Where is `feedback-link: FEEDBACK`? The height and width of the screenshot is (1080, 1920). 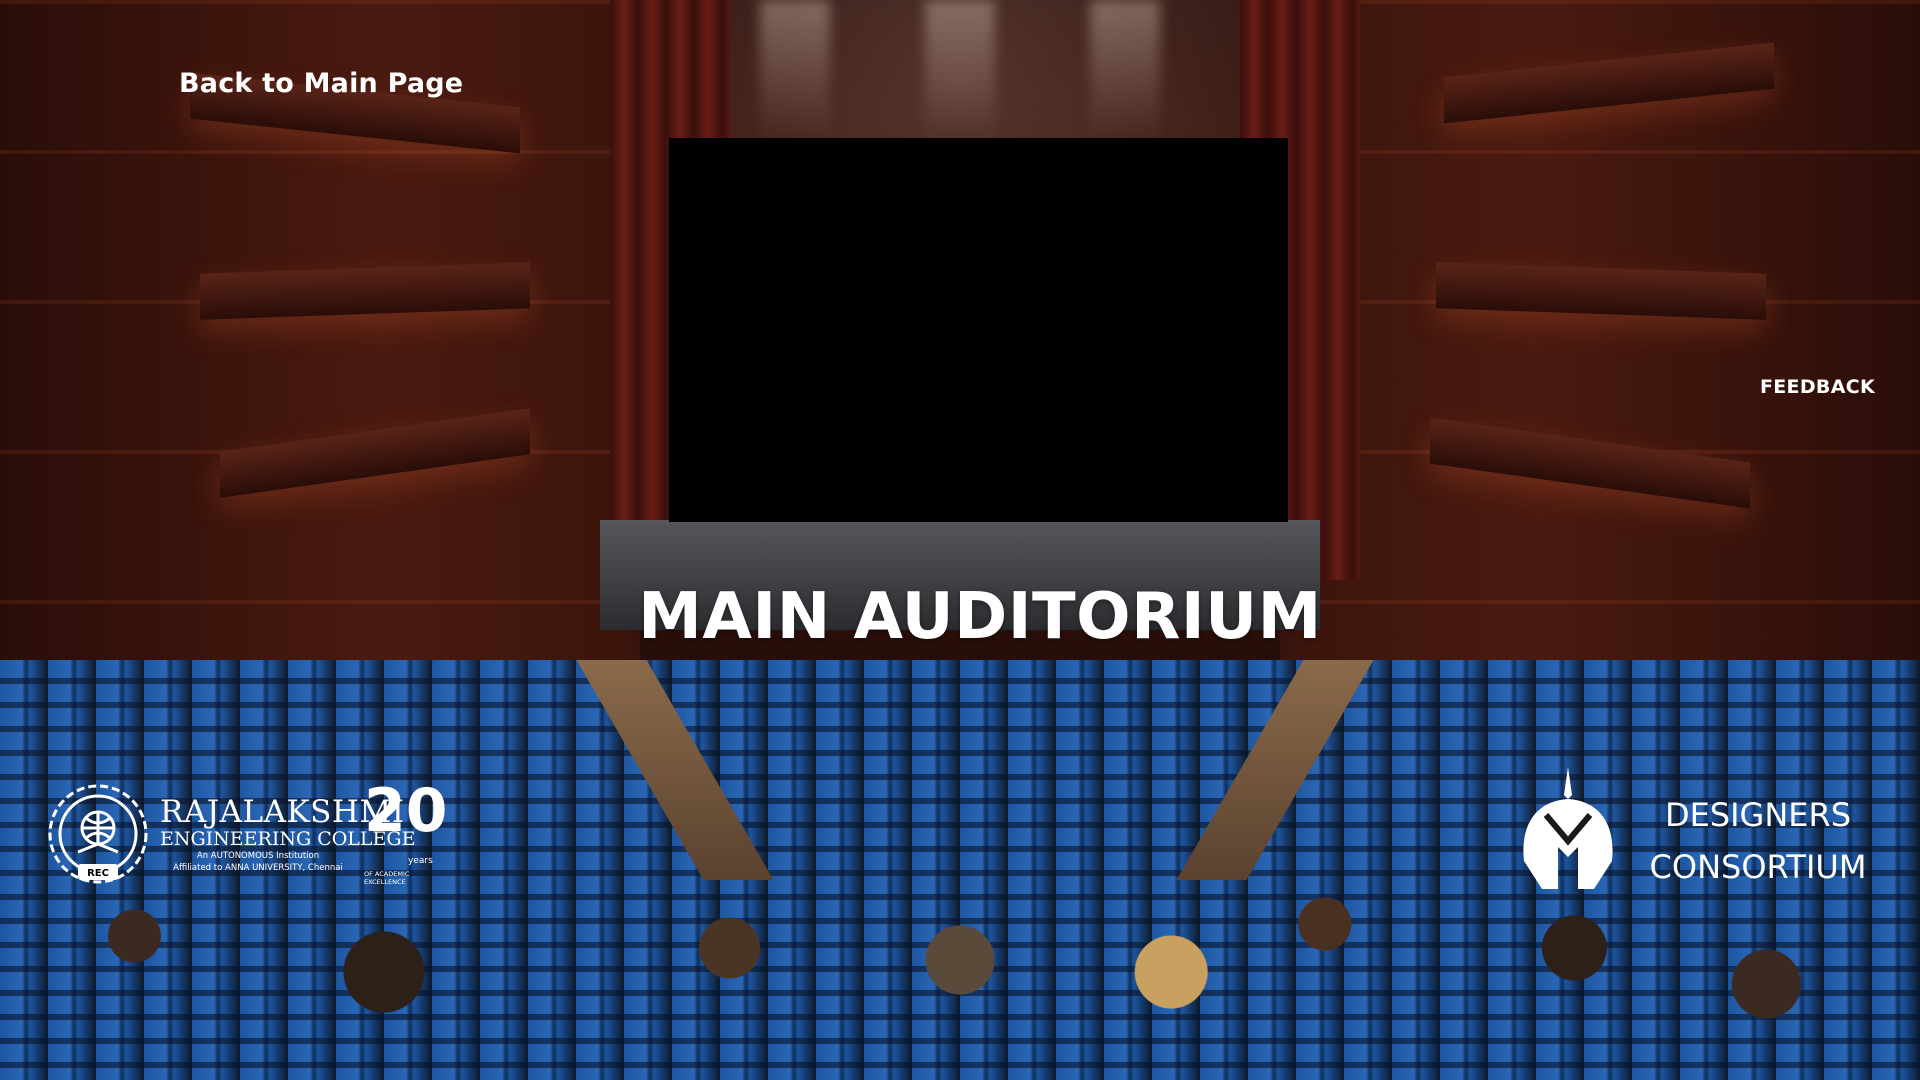 feedback-link: FEEDBACK is located at coordinates (1817, 387).